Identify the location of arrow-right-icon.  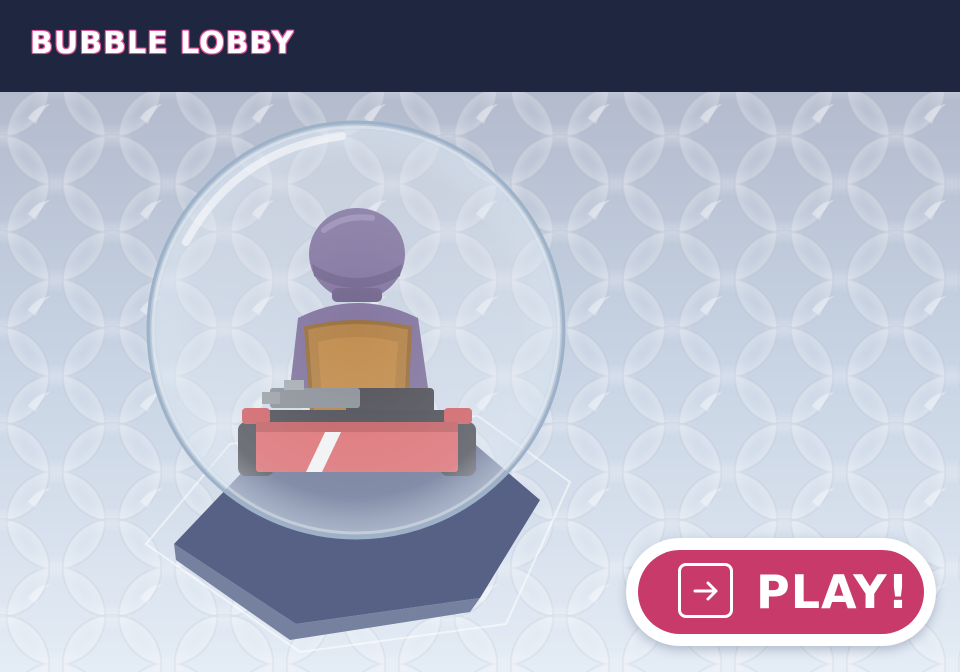
(705, 590).